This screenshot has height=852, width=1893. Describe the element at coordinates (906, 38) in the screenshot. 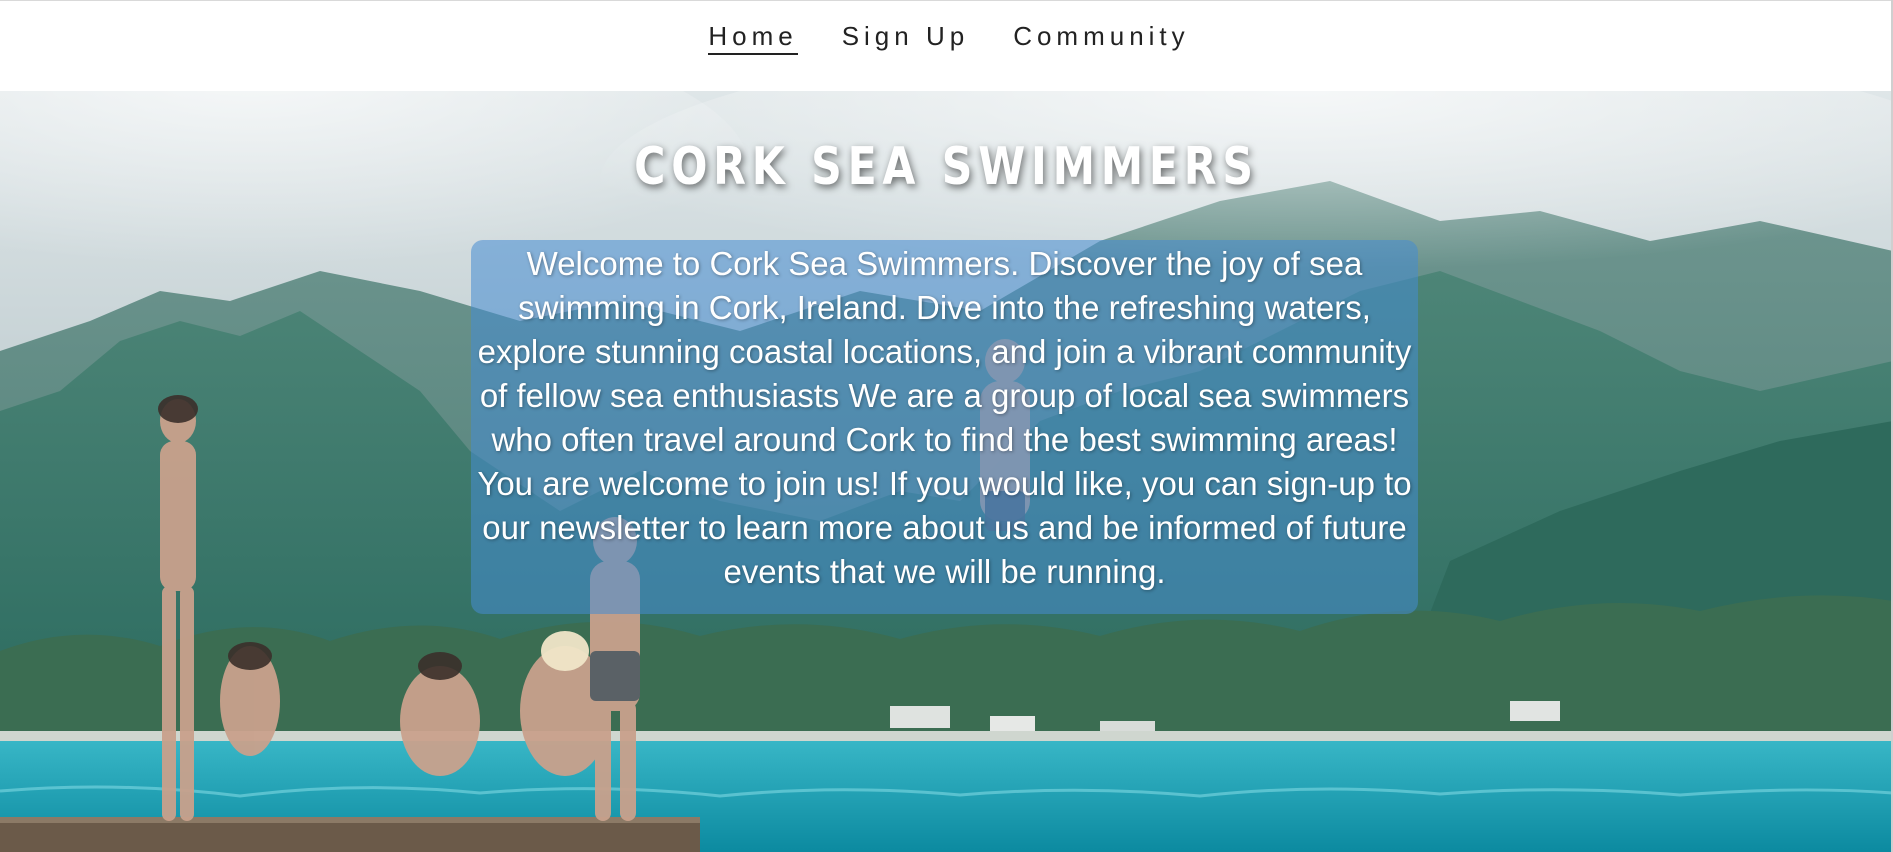

I see `nav-link-sign-up: Sign Up` at that location.